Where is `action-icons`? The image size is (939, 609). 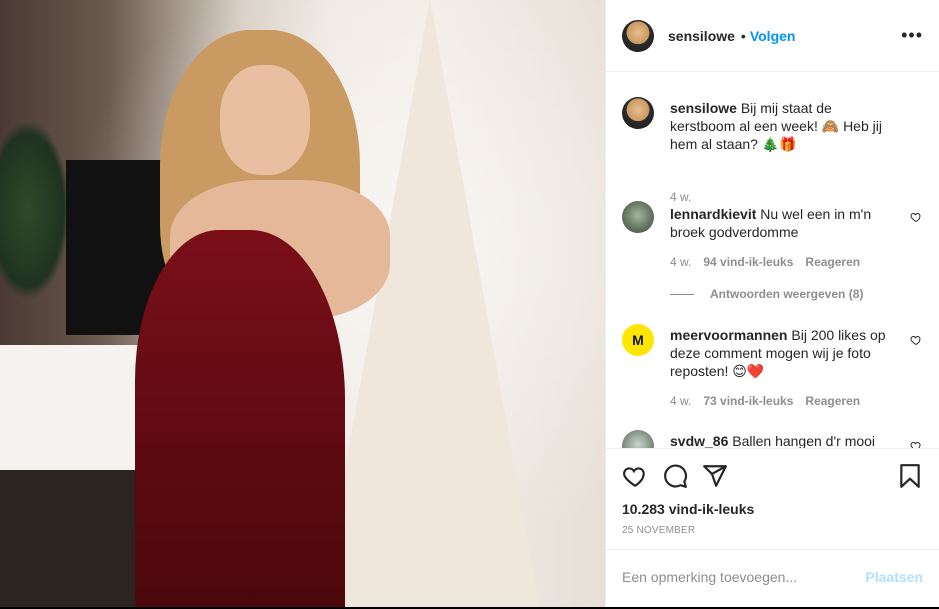
action-icons is located at coordinates (772, 477).